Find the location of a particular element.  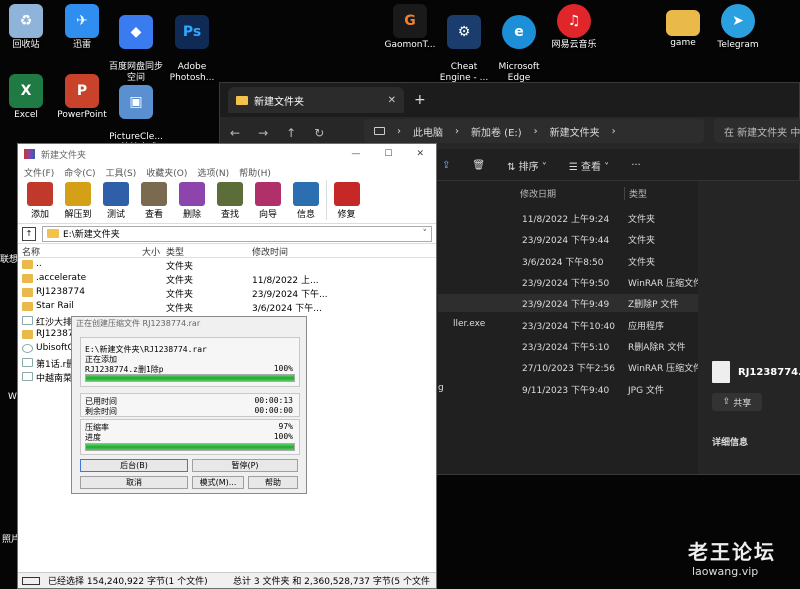

list-item: 23/9/2024 下午9:44 文件夹 is located at coordinates (610, 242).